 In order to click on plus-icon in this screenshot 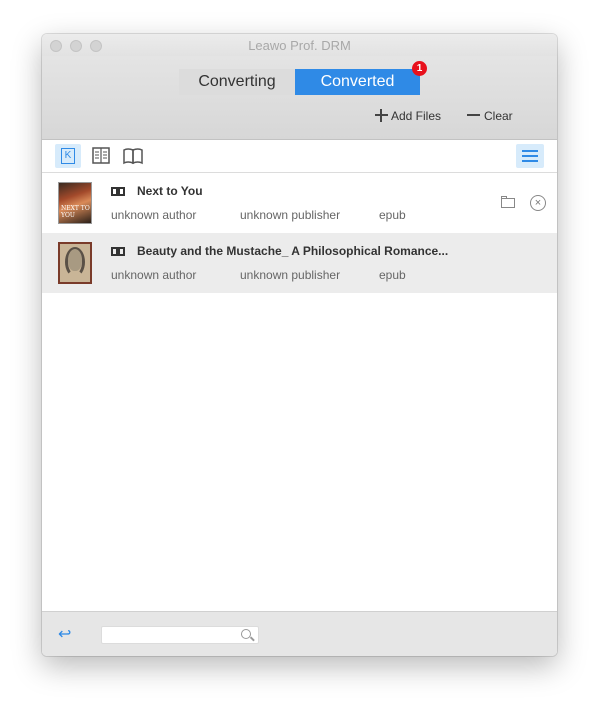, I will do `click(381, 115)`.